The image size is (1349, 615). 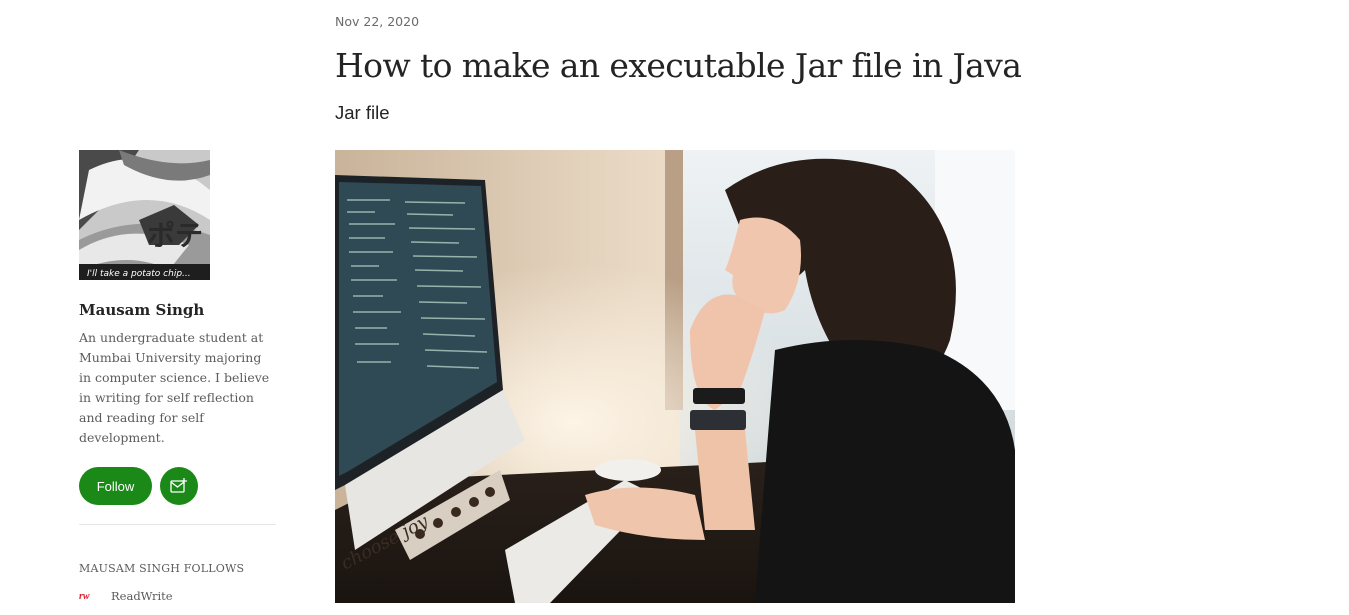 I want to click on article-date: Nov 22, 2020, so click(x=377, y=21).